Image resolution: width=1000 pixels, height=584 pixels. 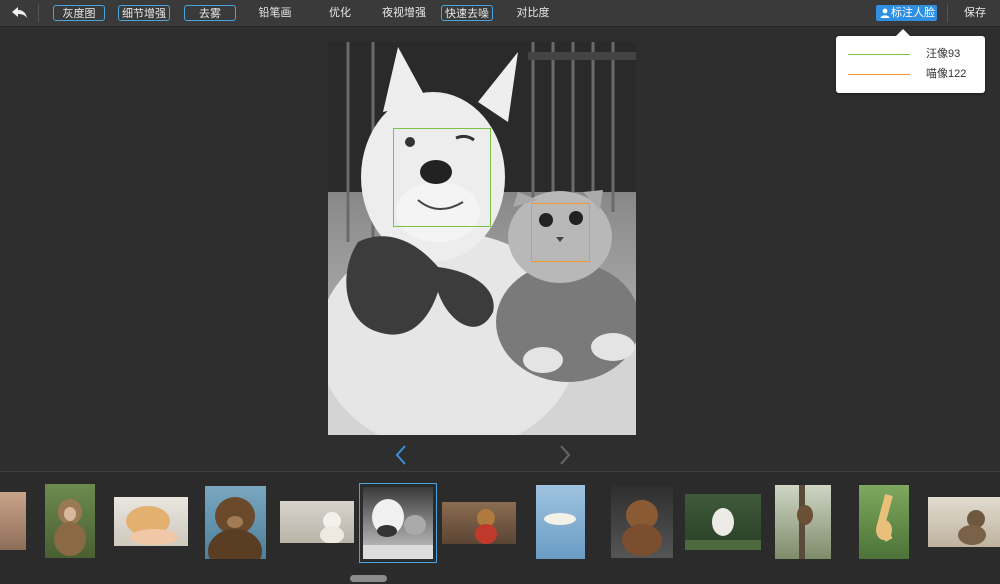 What do you see at coordinates (533, 13) in the screenshot?
I see `filter-contrast-button: 对比度` at bounding box center [533, 13].